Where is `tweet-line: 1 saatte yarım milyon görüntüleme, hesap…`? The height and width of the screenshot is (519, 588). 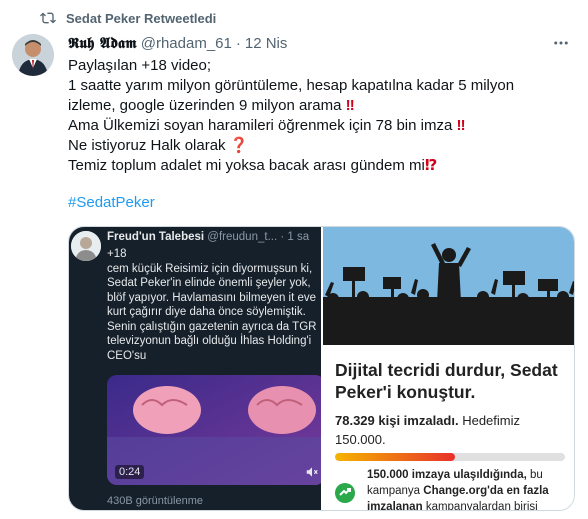 tweet-line: 1 saatte yarım milyon görüntüleme, hesap… is located at coordinates (291, 85).